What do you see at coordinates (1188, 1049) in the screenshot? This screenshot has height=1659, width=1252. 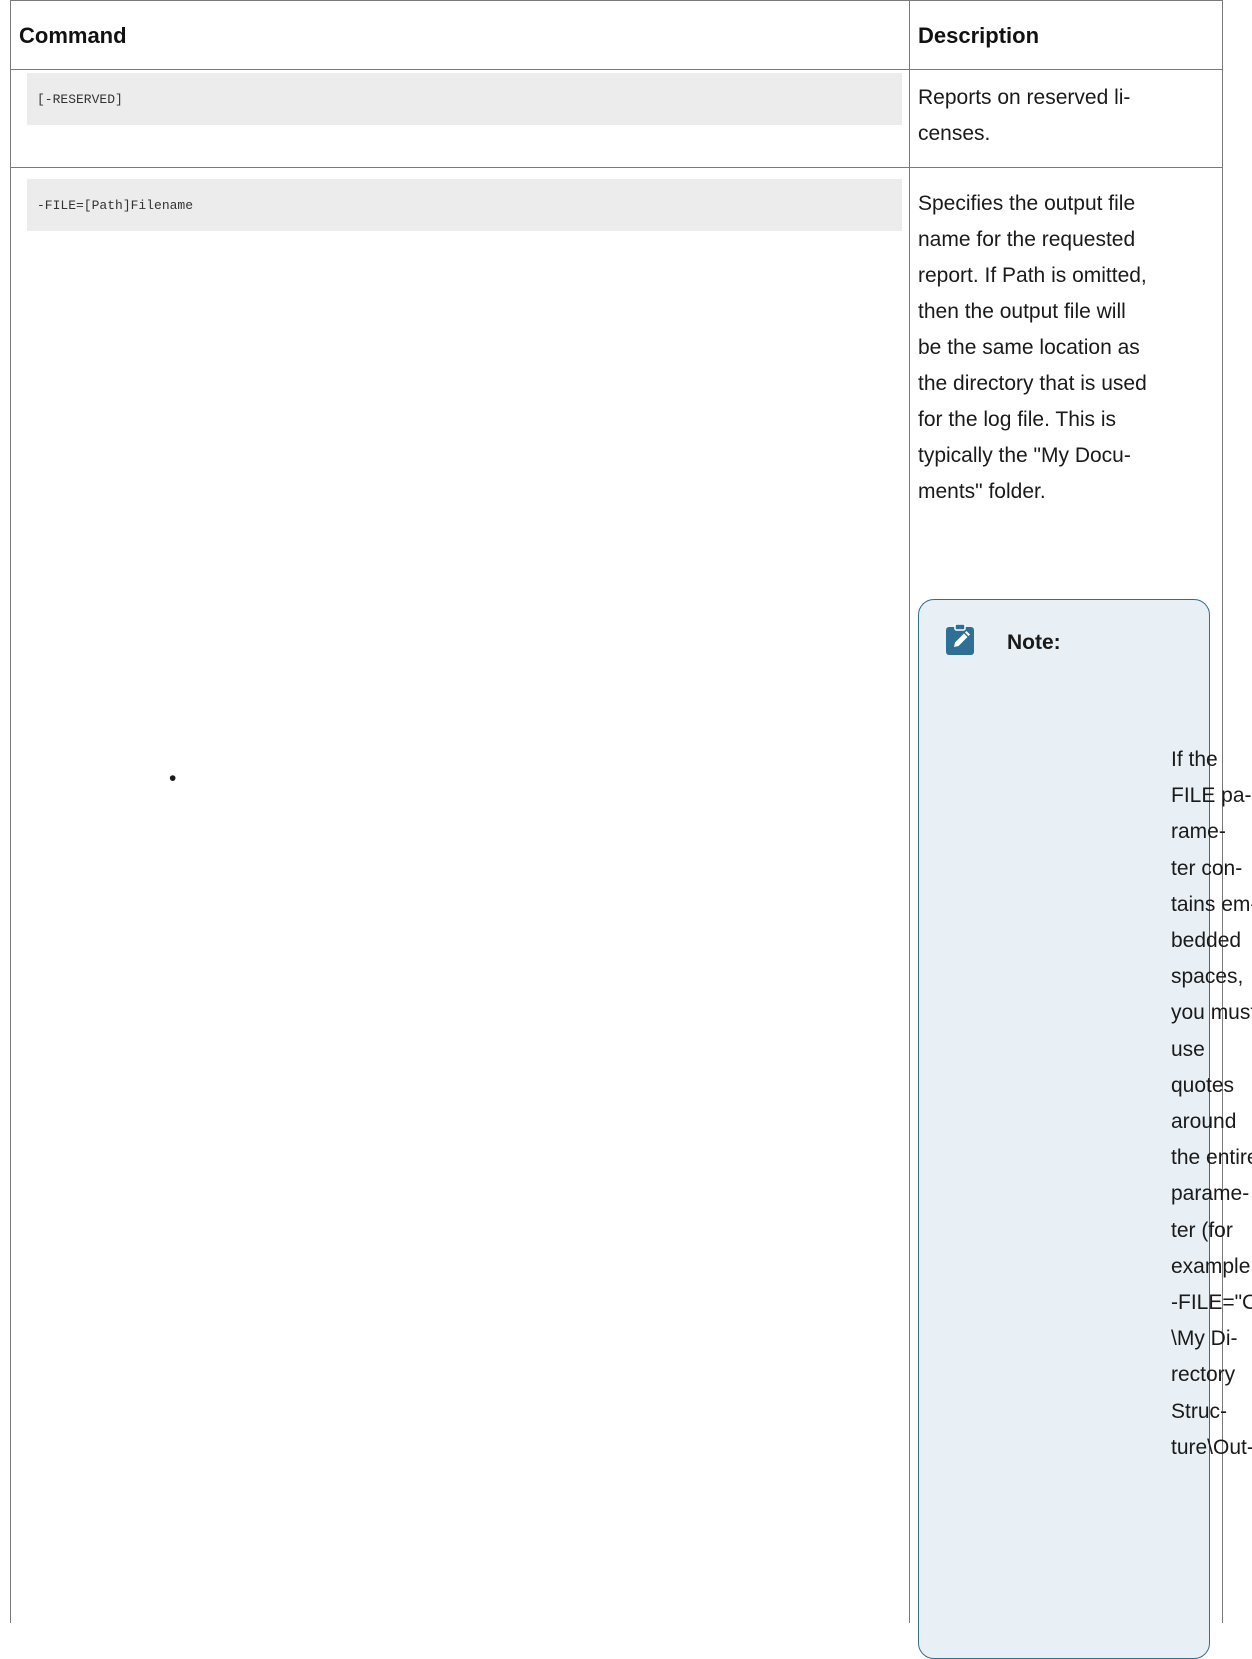 I see `note-line: use` at bounding box center [1188, 1049].